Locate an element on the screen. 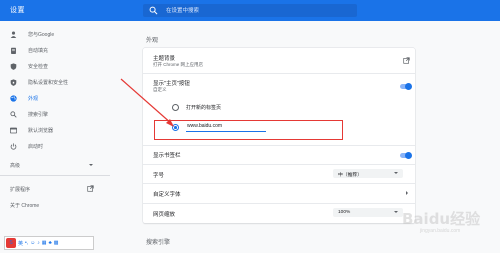 Image resolution: width=500 pixels, height=253 pixels. home-button-title: 显示"主页"按钮 is located at coordinates (171, 84).